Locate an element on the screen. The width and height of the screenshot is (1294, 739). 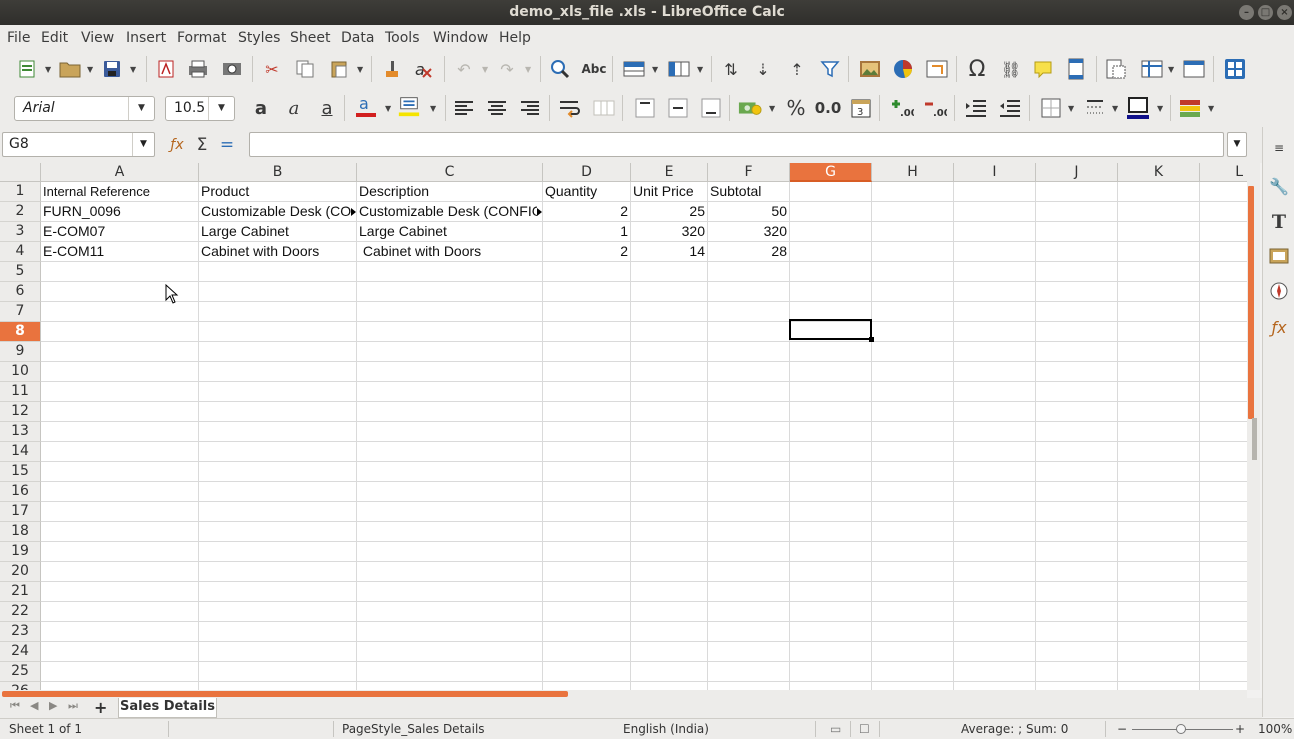
menu-help: Help is located at coordinates (515, 38).